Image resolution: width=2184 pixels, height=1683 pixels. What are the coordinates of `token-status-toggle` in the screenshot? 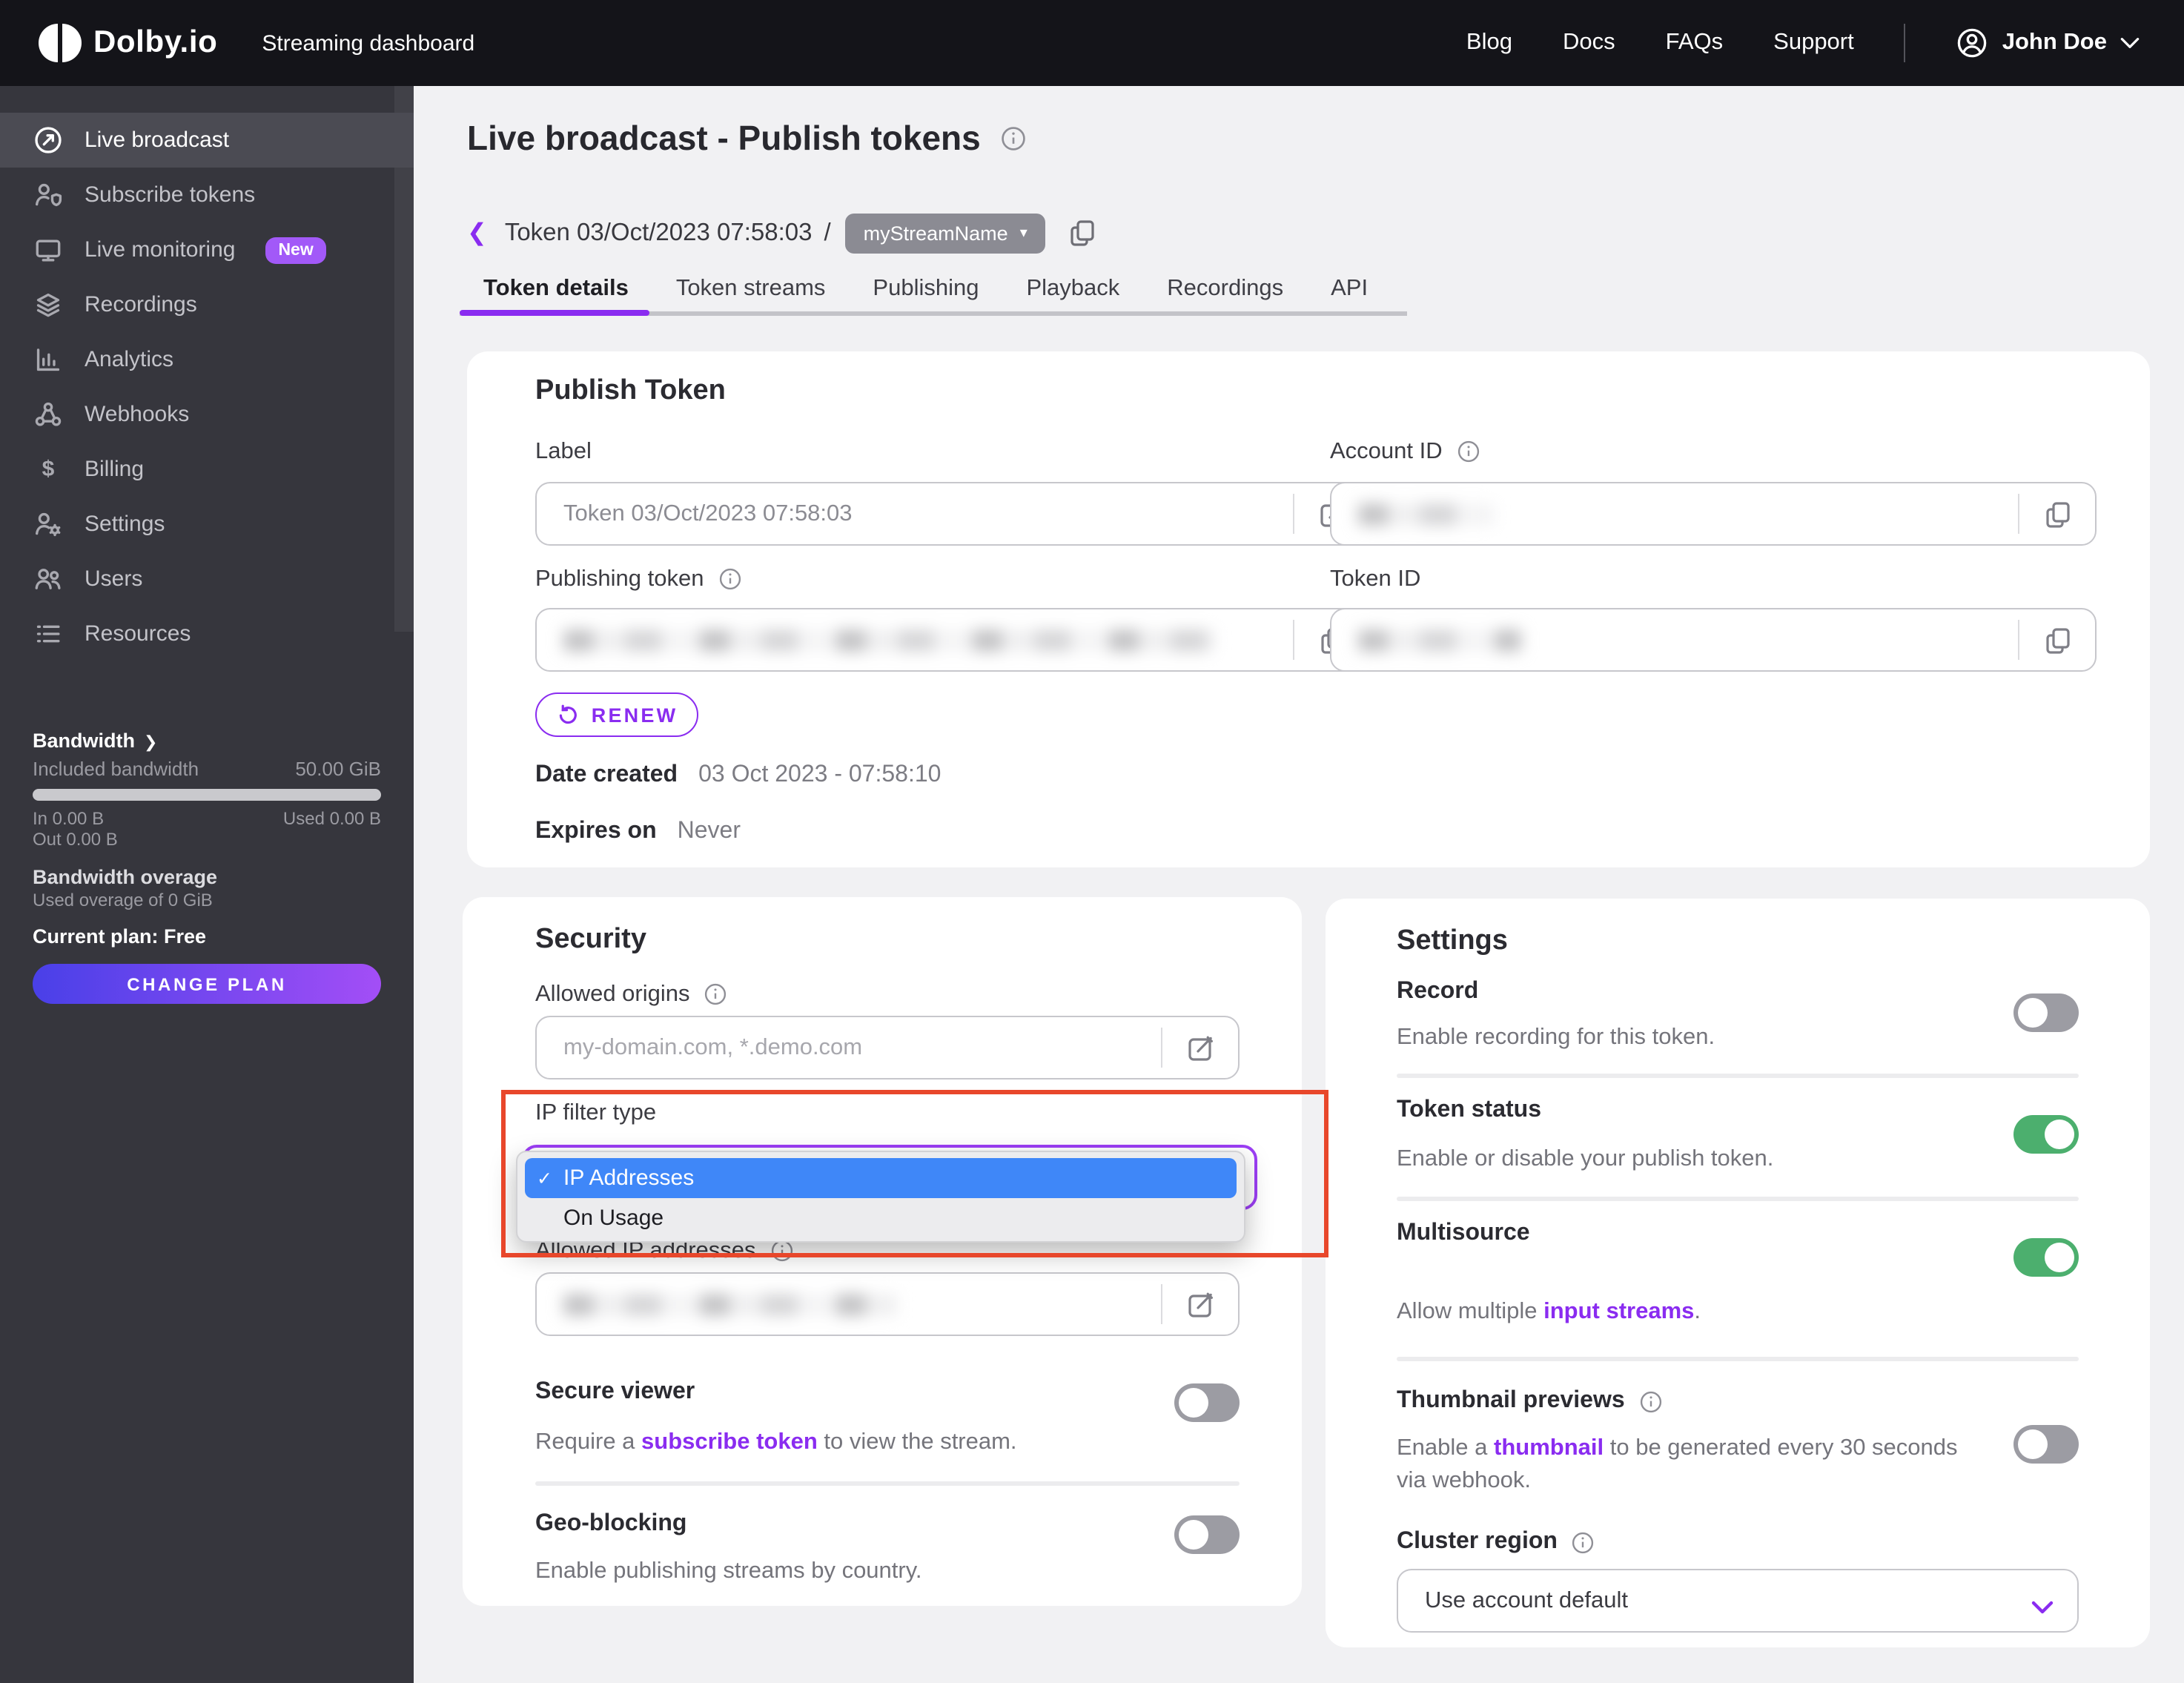 It's located at (2046, 1134).